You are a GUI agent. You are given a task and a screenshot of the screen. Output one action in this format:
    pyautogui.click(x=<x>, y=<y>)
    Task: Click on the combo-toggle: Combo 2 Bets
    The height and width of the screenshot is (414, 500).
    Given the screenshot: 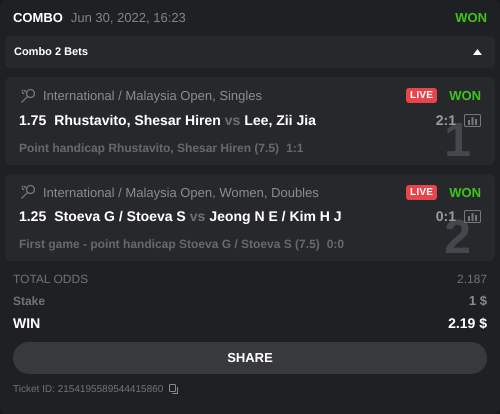 What is the action you would take?
    pyautogui.click(x=250, y=52)
    